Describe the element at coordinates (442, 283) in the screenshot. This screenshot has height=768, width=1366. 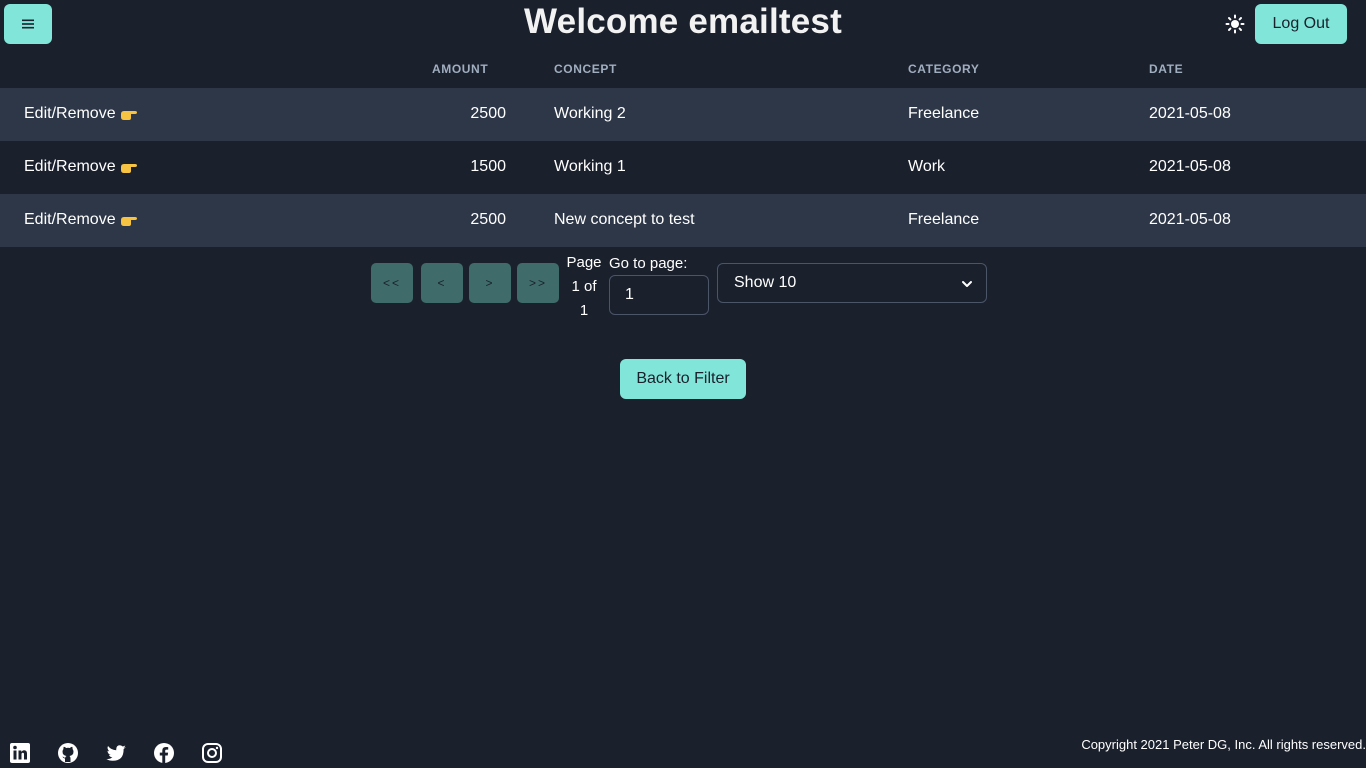
I see `previous-page-button: <` at that location.